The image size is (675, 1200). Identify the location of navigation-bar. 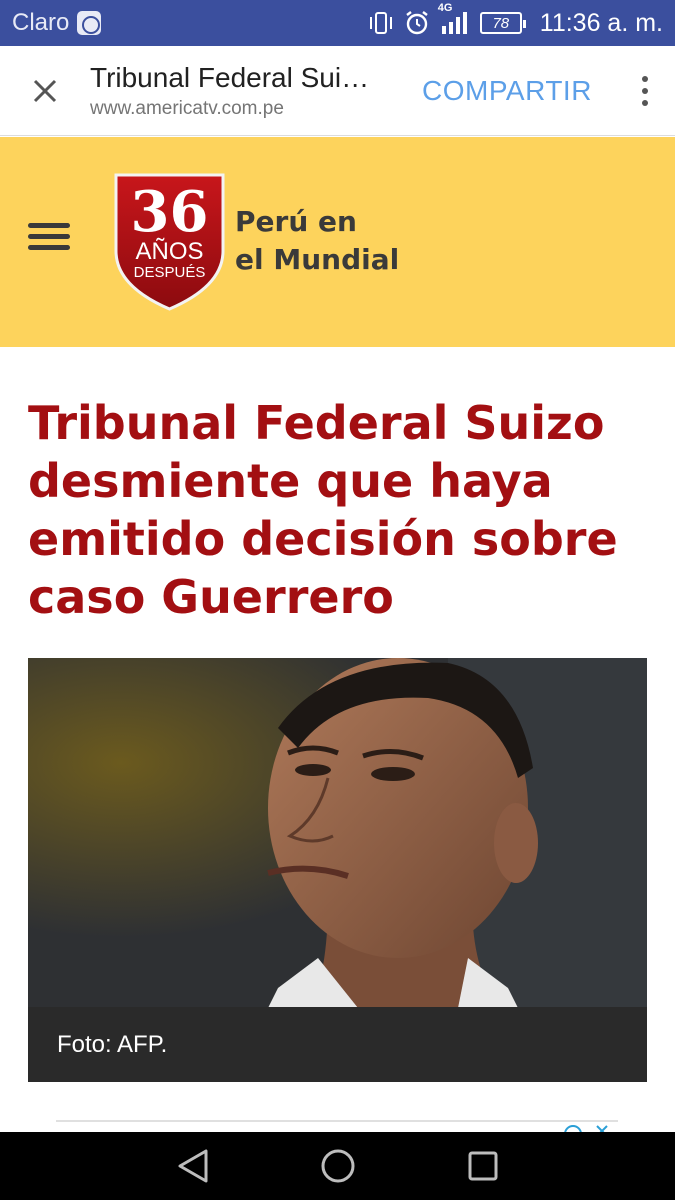
(337, 1166).